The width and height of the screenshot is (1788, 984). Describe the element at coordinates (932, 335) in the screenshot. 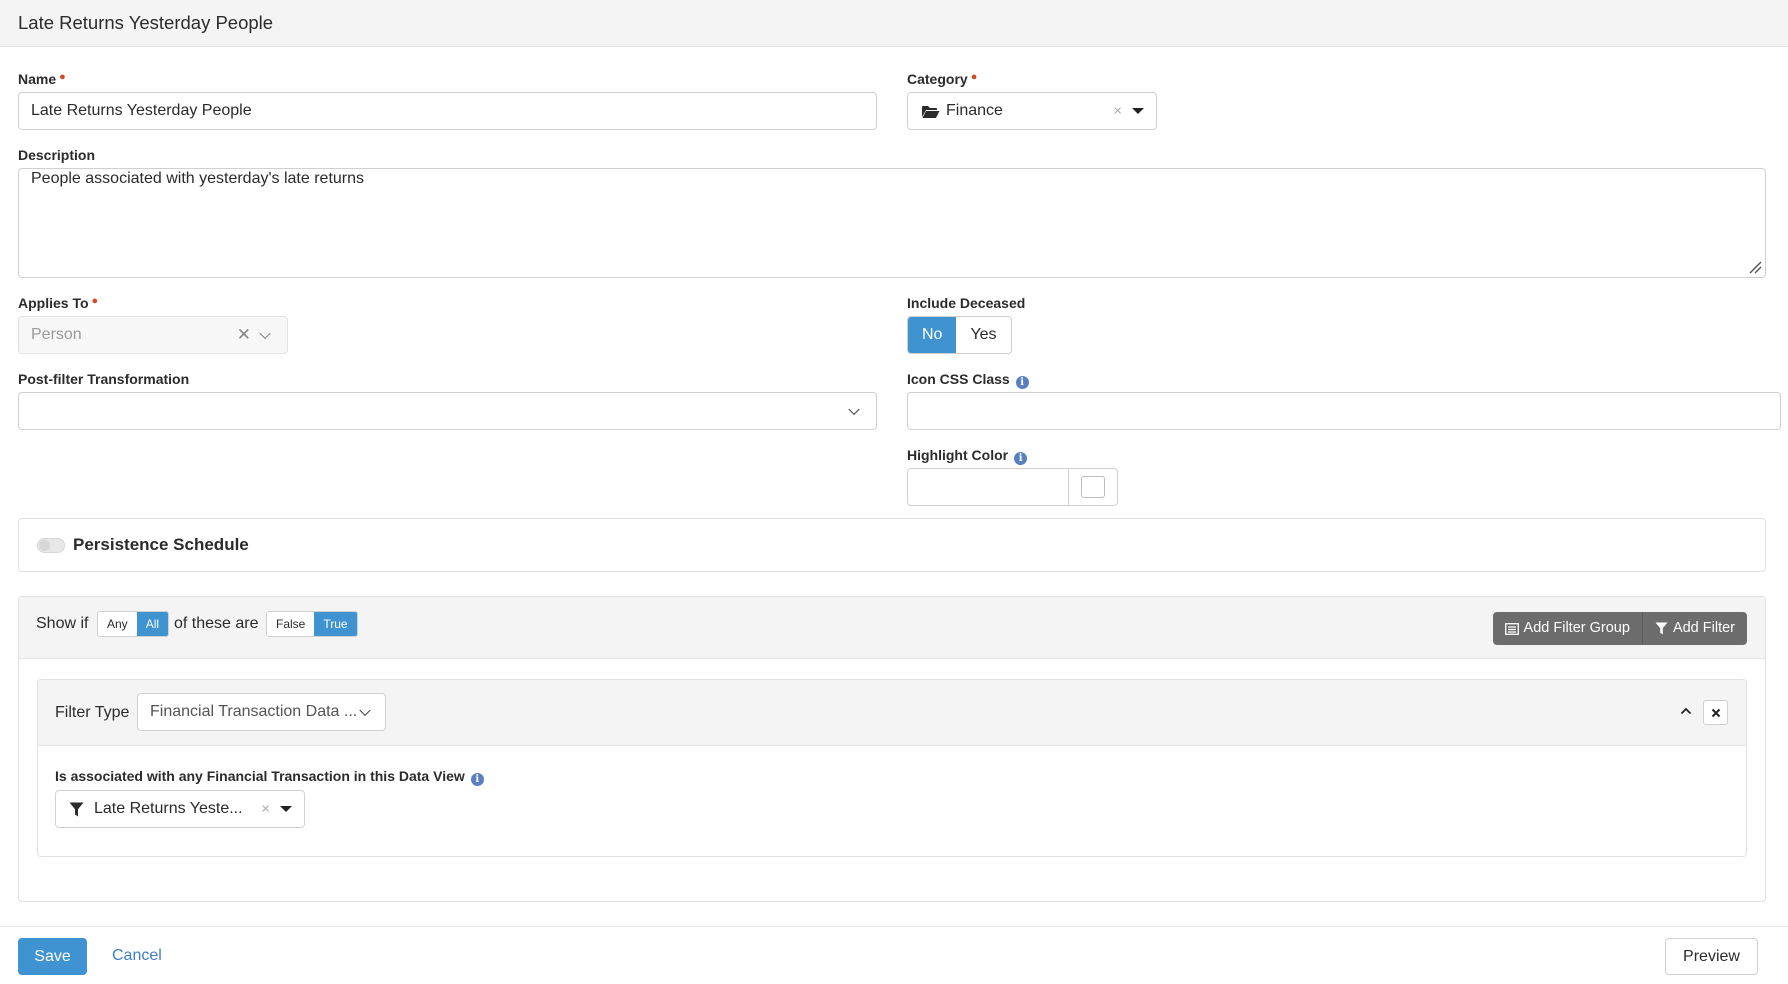

I see `include-deceased-no: No` at that location.